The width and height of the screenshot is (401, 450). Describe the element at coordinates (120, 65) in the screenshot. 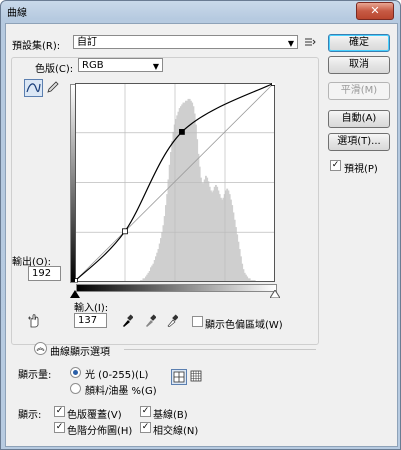

I see `channel-dropdown: RGB ▼` at that location.